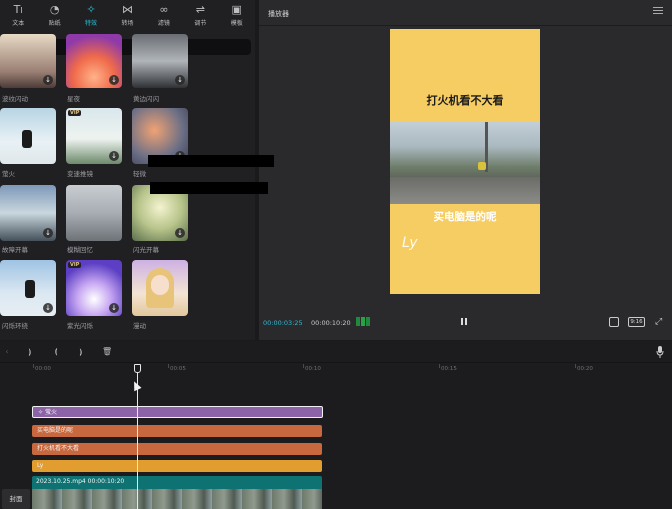 This screenshot has width=672, height=509. Describe the element at coordinates (15, 250) in the screenshot. I see `effect-label: 故障开幕` at that location.